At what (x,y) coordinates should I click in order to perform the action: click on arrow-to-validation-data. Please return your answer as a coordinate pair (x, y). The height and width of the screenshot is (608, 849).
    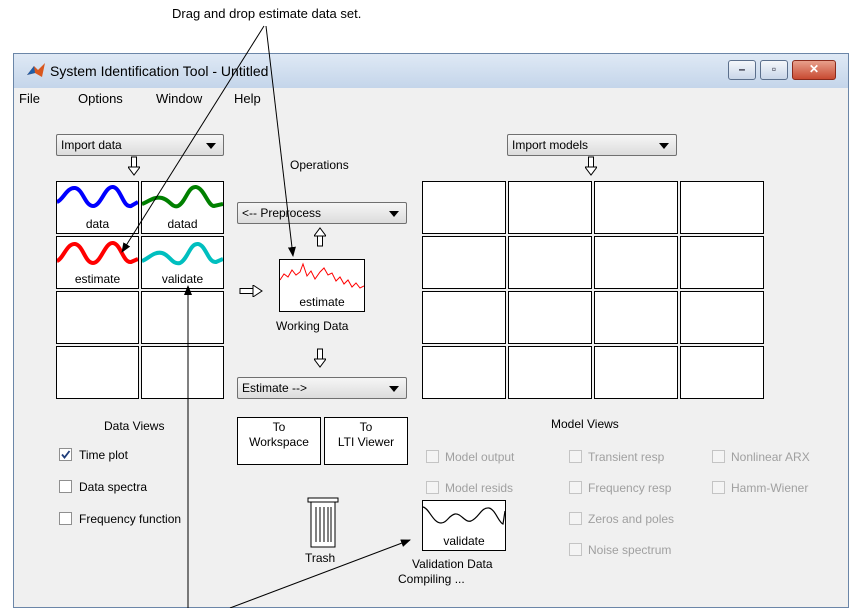
    Looking at the image, I should click on (320, 573).